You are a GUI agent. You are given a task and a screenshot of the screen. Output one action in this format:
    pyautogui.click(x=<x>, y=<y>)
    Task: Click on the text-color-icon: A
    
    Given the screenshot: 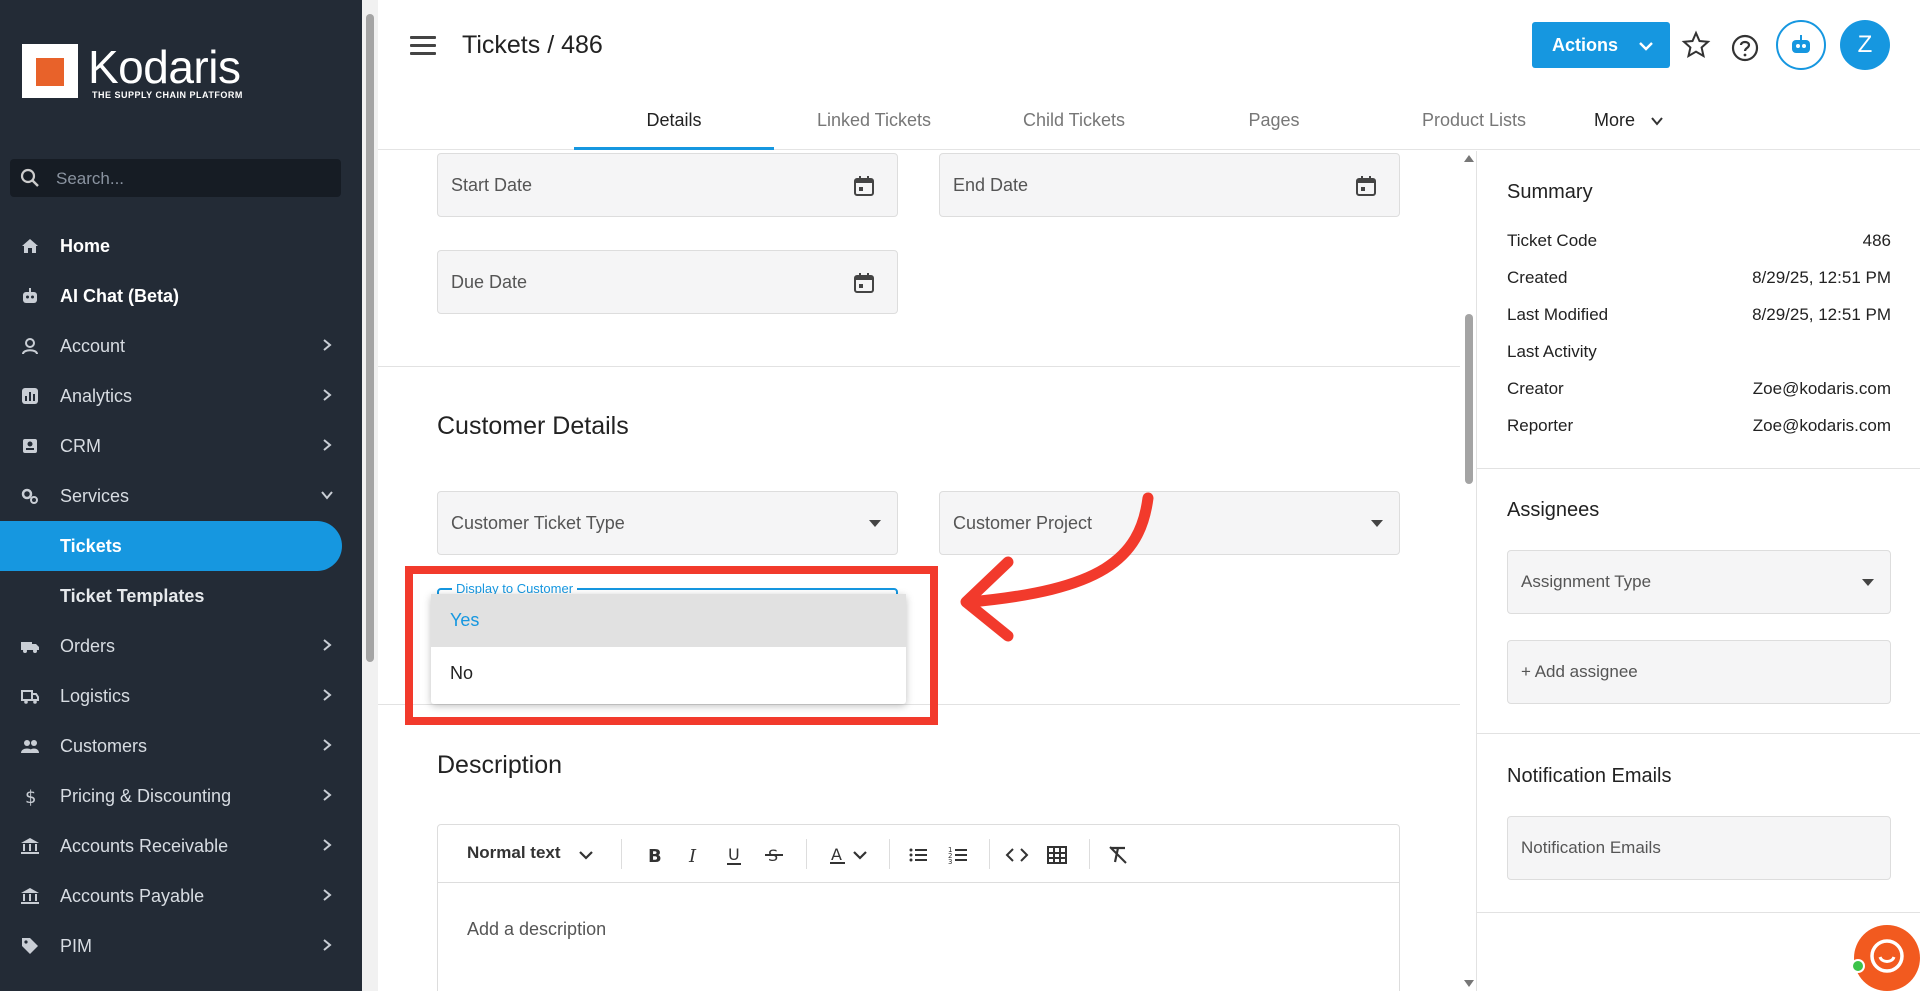 What is the action you would take?
    pyautogui.click(x=838, y=855)
    